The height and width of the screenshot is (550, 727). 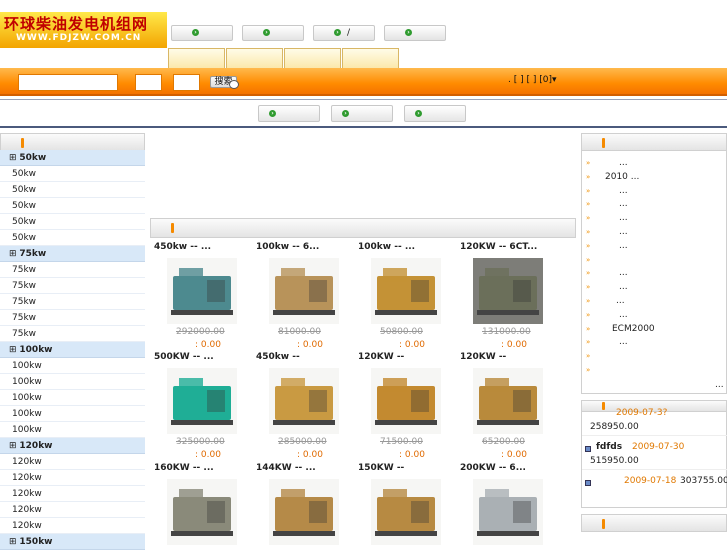 What do you see at coordinates (148, 82) in the screenshot?
I see `category-select` at bounding box center [148, 82].